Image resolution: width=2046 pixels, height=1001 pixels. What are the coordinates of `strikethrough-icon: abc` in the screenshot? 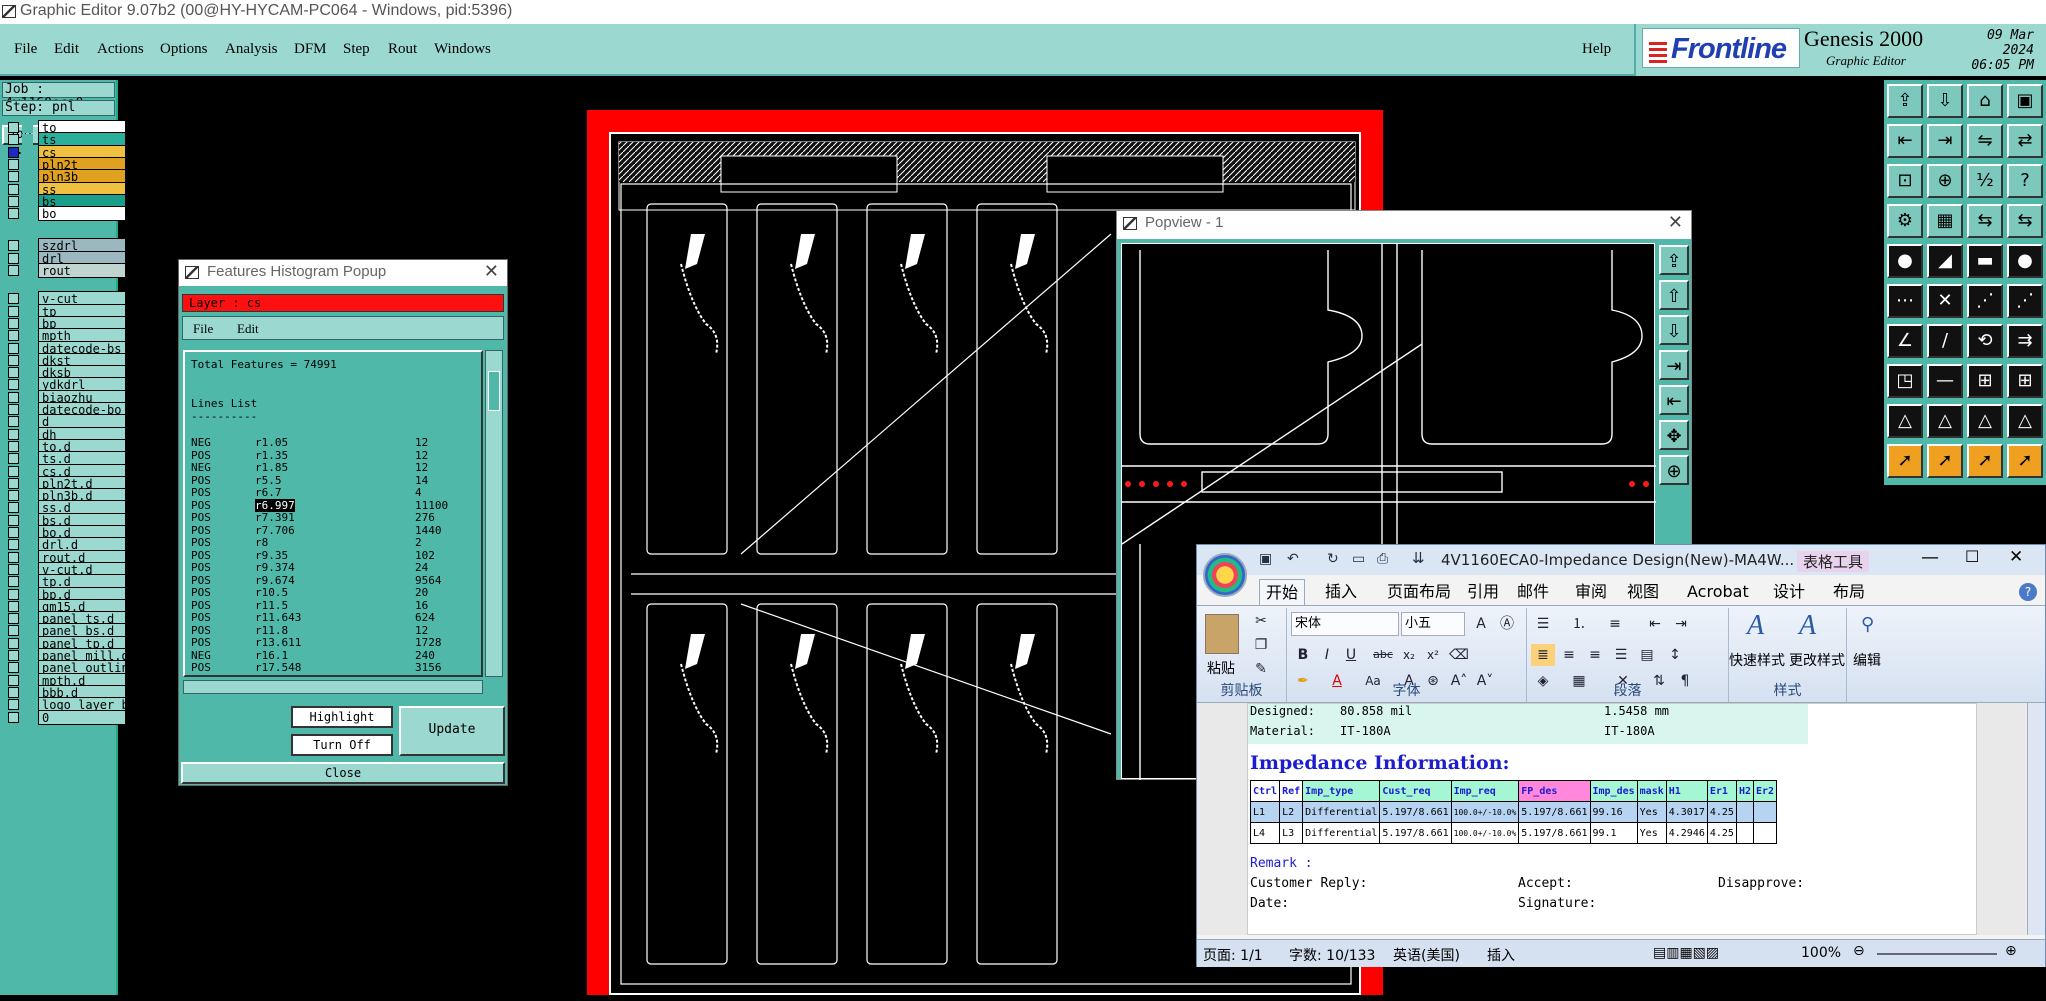 It's located at (1383, 655).